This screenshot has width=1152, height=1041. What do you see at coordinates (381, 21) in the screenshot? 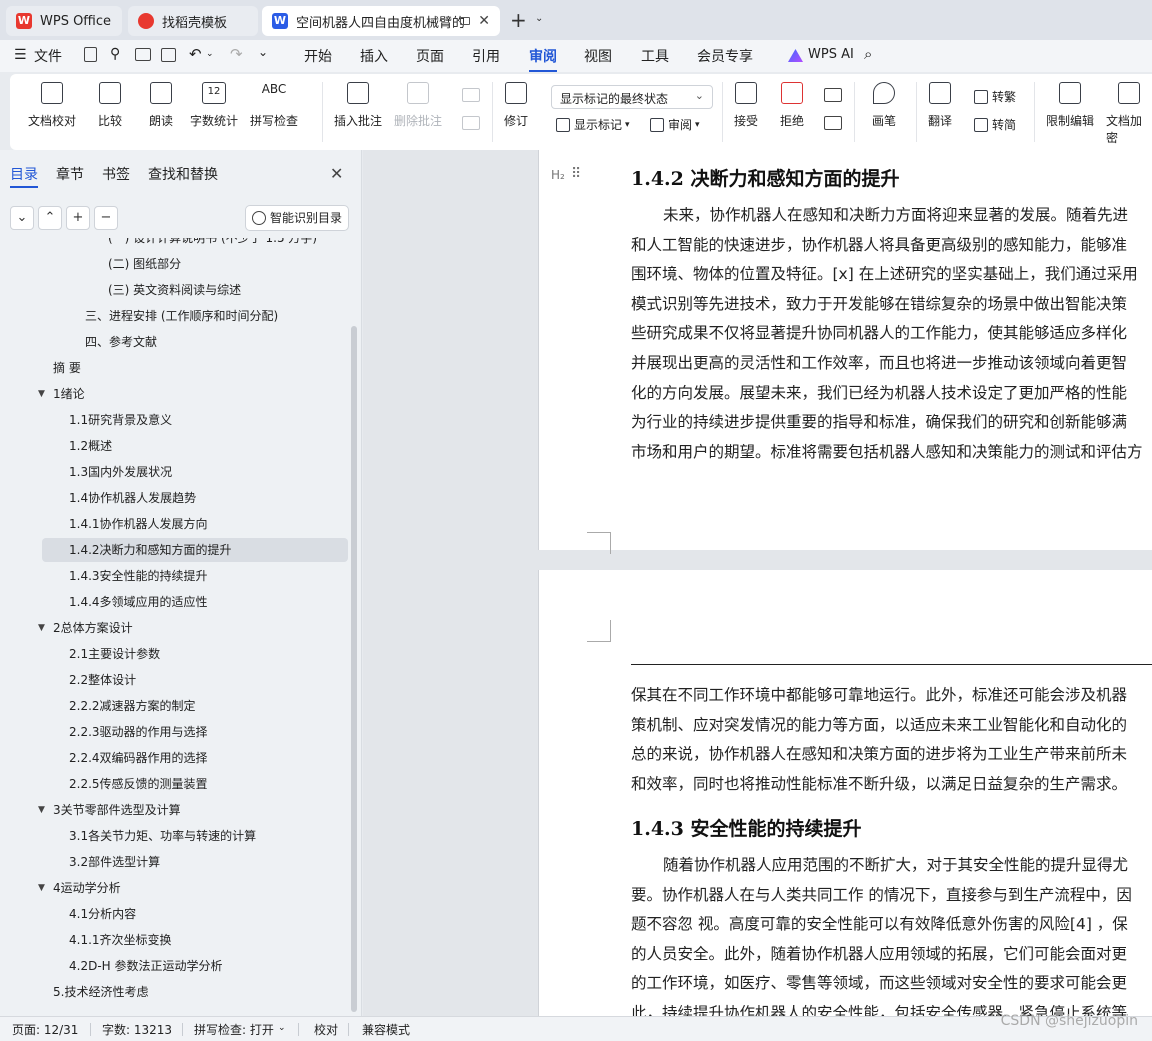
I see `tab-document: W 空间机器人四自由度机械臂的 ✕` at bounding box center [381, 21].